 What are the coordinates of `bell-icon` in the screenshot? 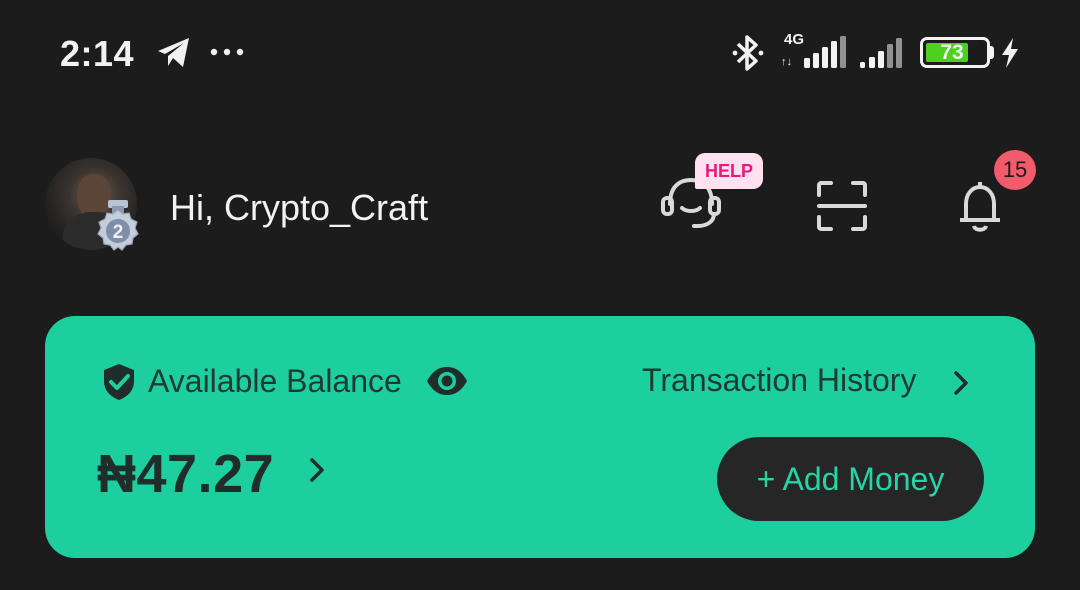 It's located at (980, 207).